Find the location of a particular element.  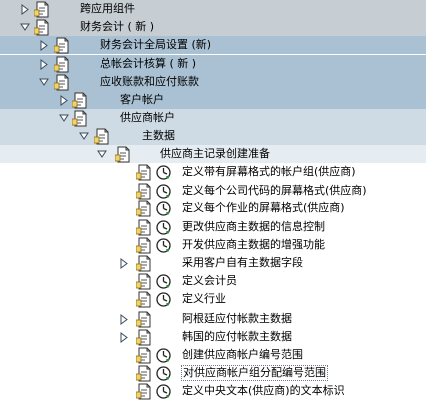

tree-node-label: 供应商主记录创建准备 is located at coordinates (215, 154).